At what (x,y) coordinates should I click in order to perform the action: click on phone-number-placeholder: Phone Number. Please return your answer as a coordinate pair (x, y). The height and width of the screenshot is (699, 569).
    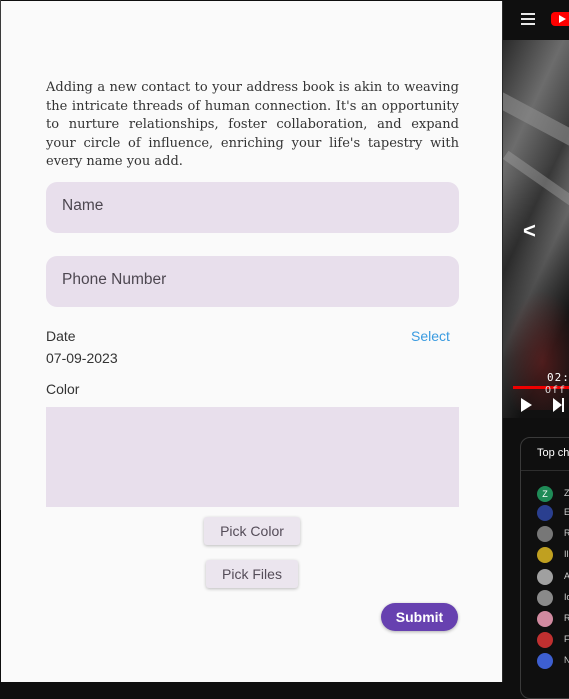
    Looking at the image, I should click on (114, 279).